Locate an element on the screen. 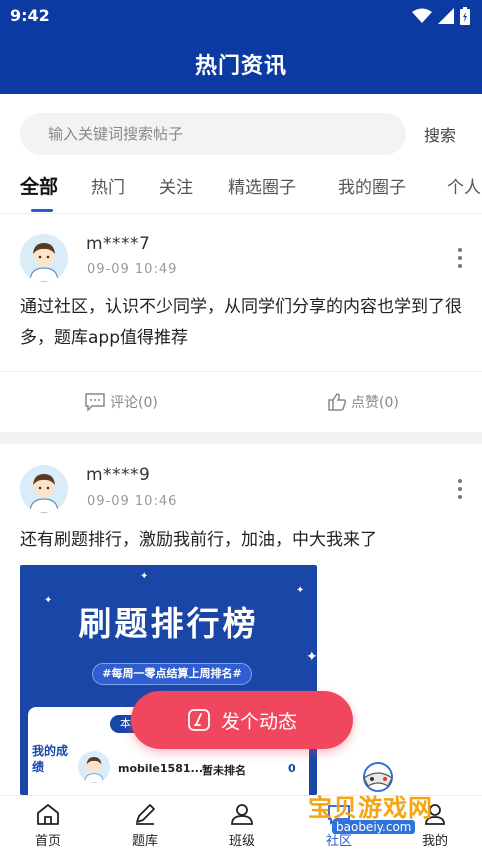  signal-icon is located at coordinates (446, 16).